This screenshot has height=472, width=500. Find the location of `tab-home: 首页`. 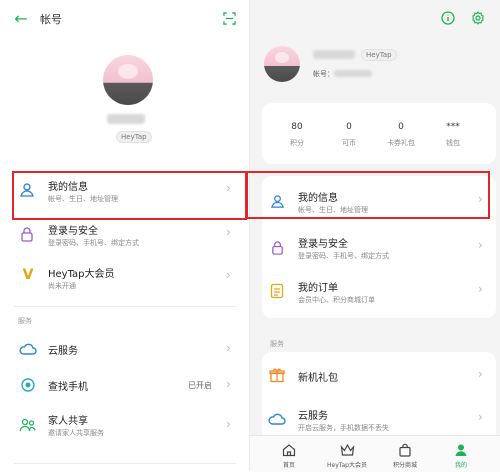

tab-home: 首页 is located at coordinates (289, 452).